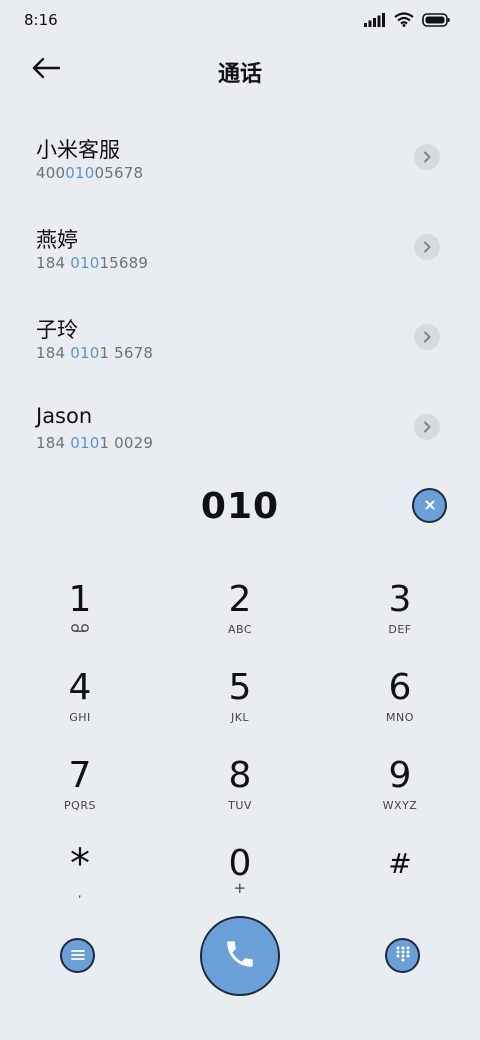 This screenshot has height=1040, width=480. I want to click on call-button, so click(240, 956).